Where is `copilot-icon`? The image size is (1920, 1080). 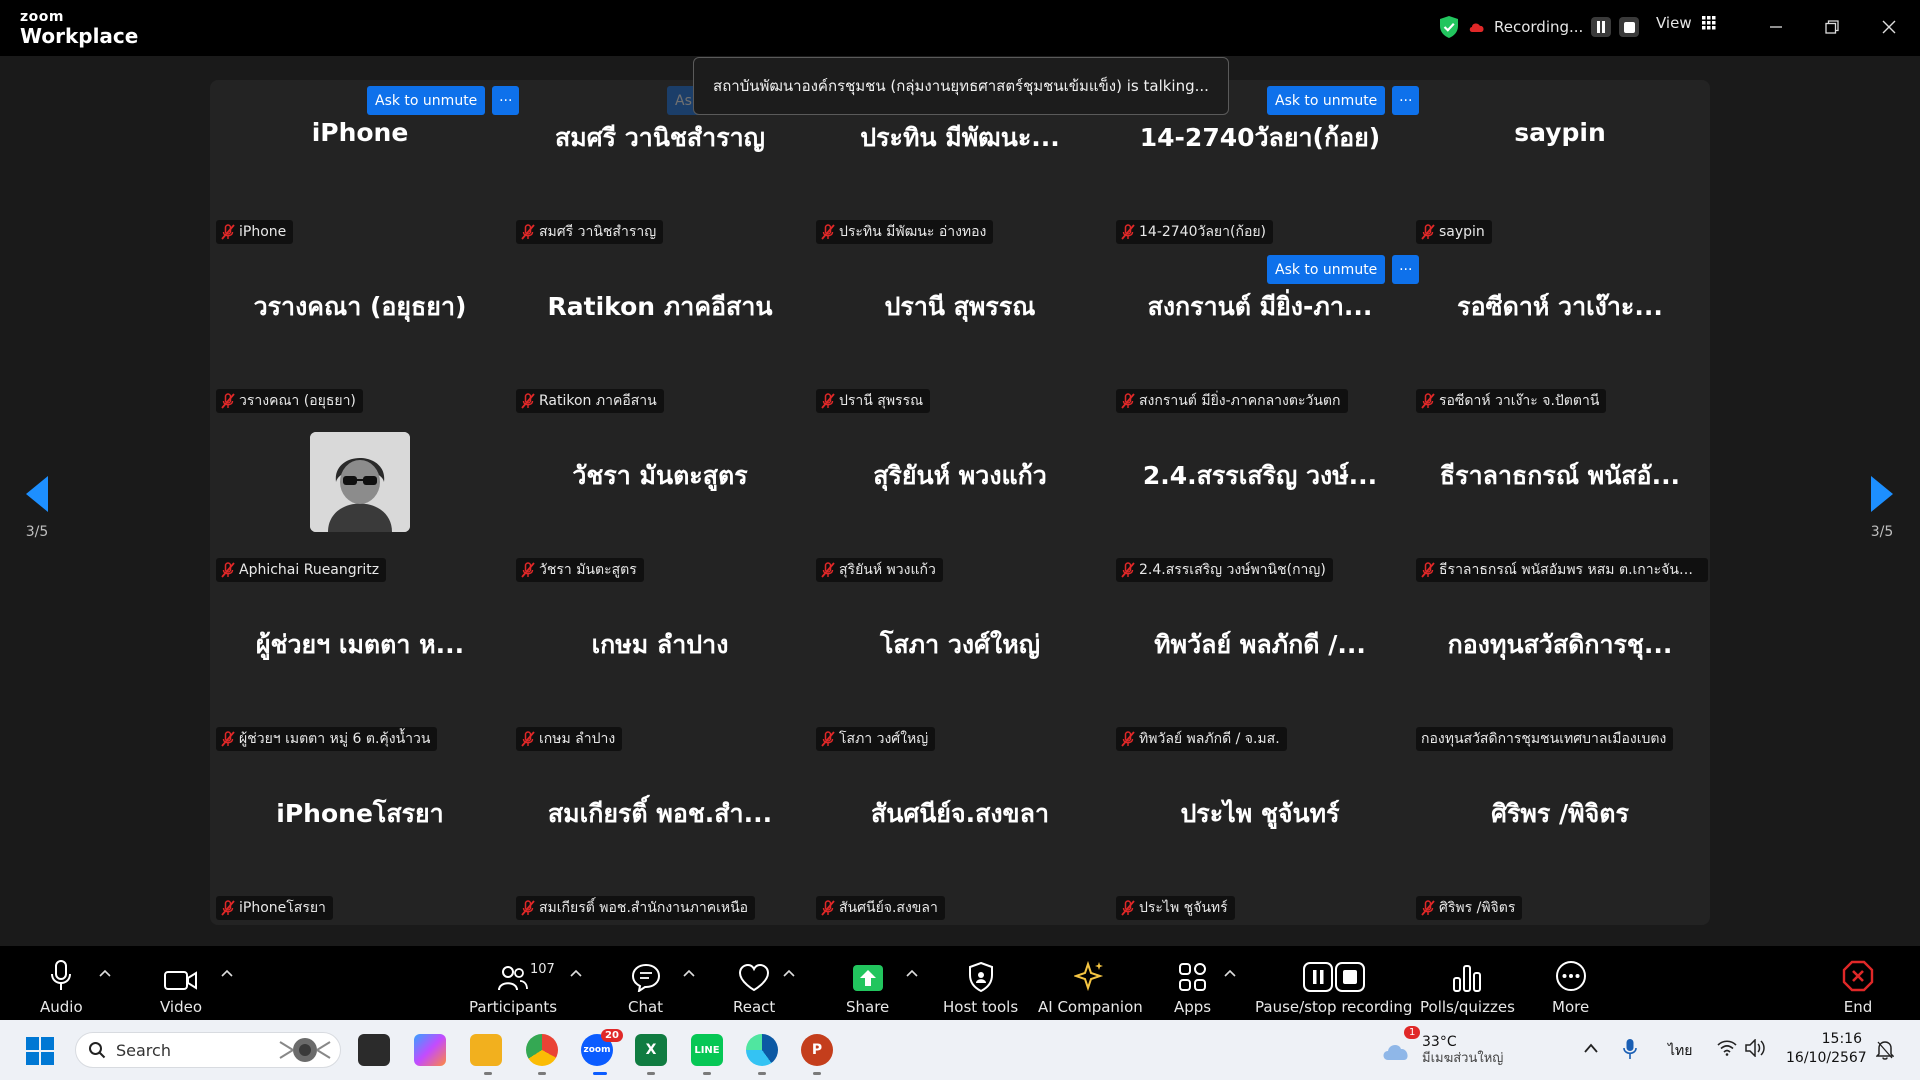 copilot-icon is located at coordinates (430, 1050).